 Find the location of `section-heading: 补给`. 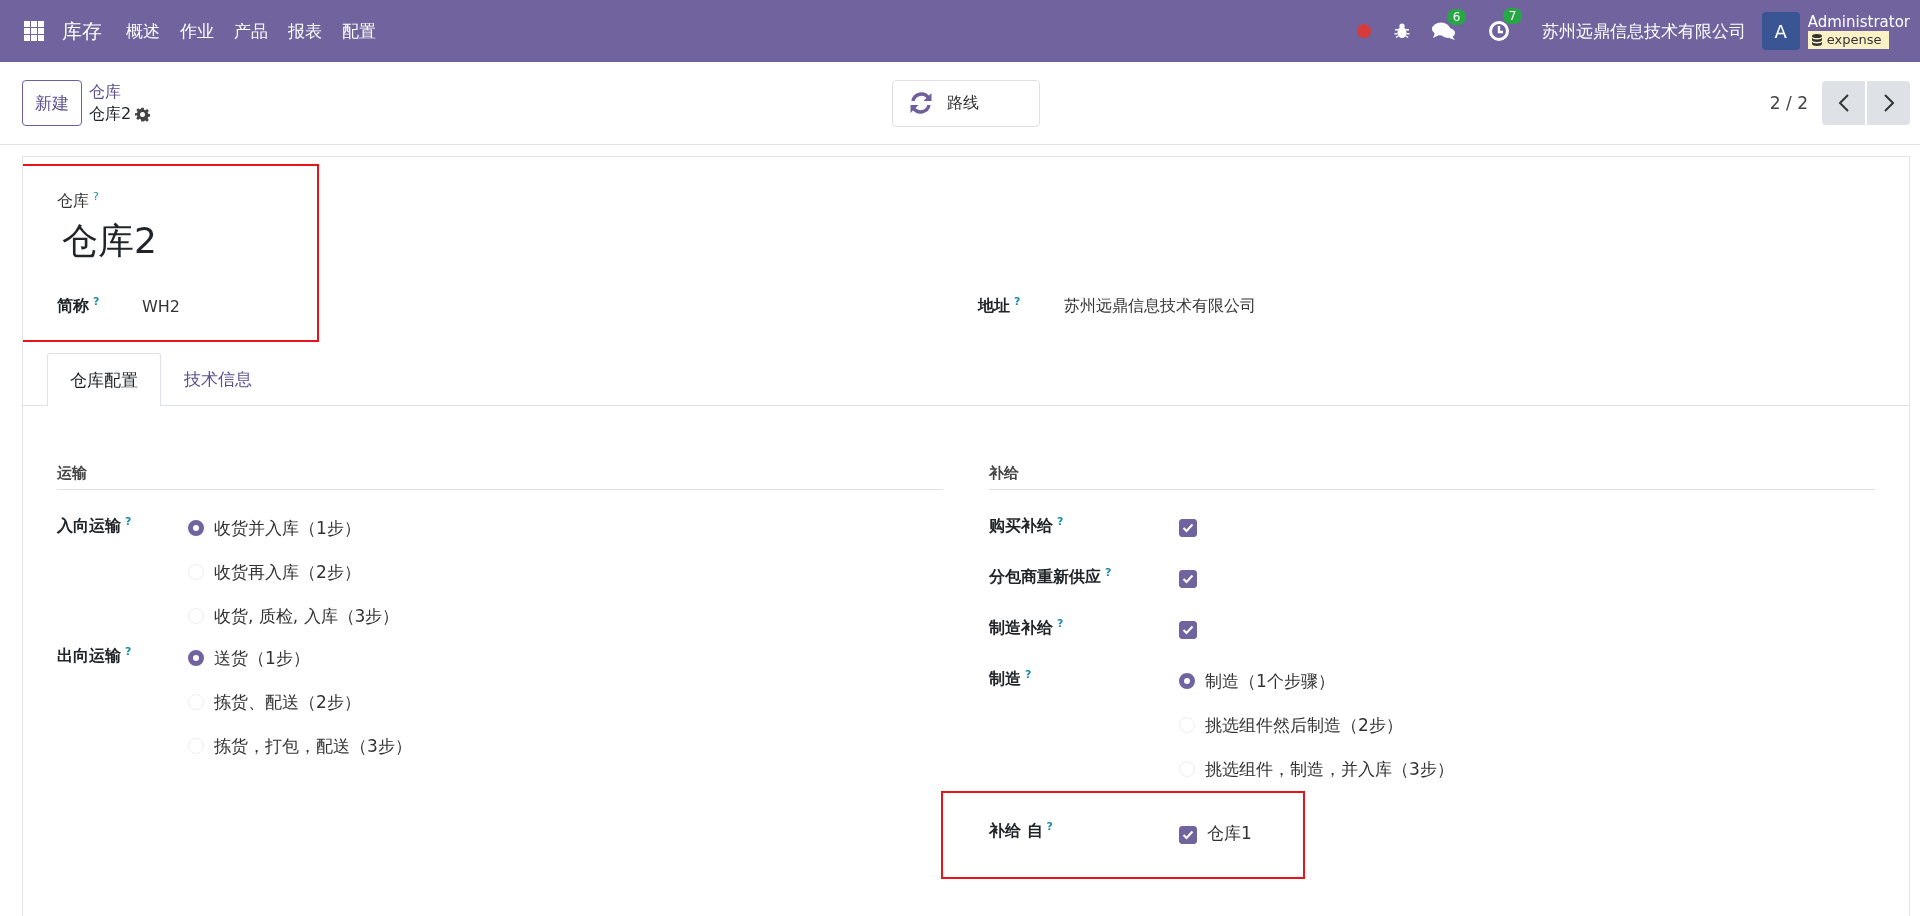

section-heading: 补给 is located at coordinates (1432, 477).